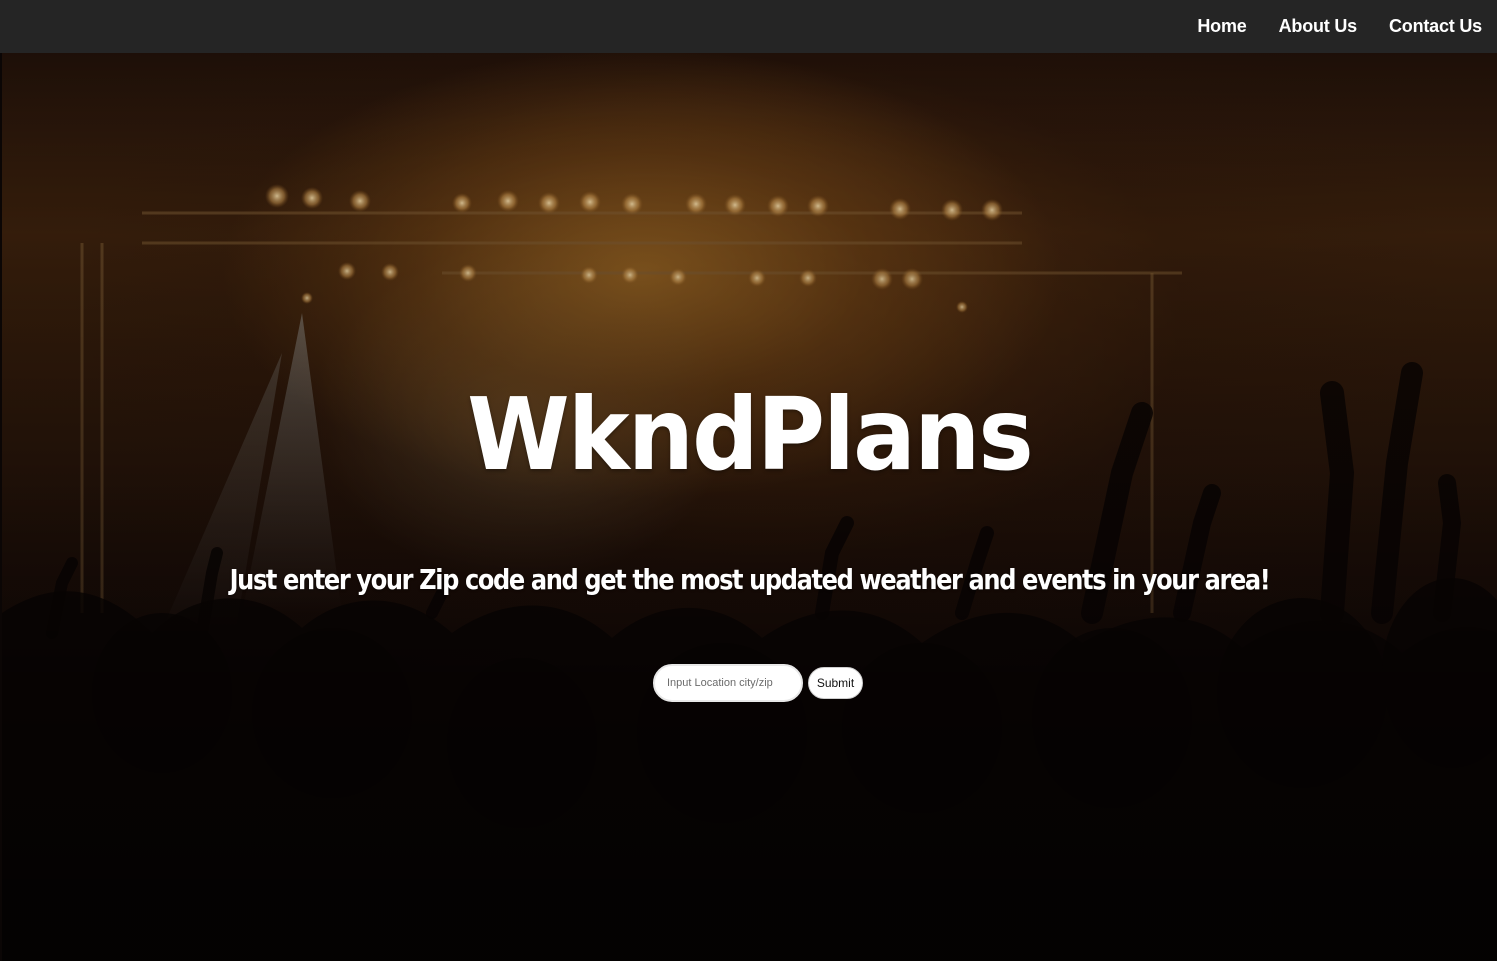 The image size is (1497, 961). What do you see at coordinates (750, 434) in the screenshot?
I see `site-title: WkndPlans` at bounding box center [750, 434].